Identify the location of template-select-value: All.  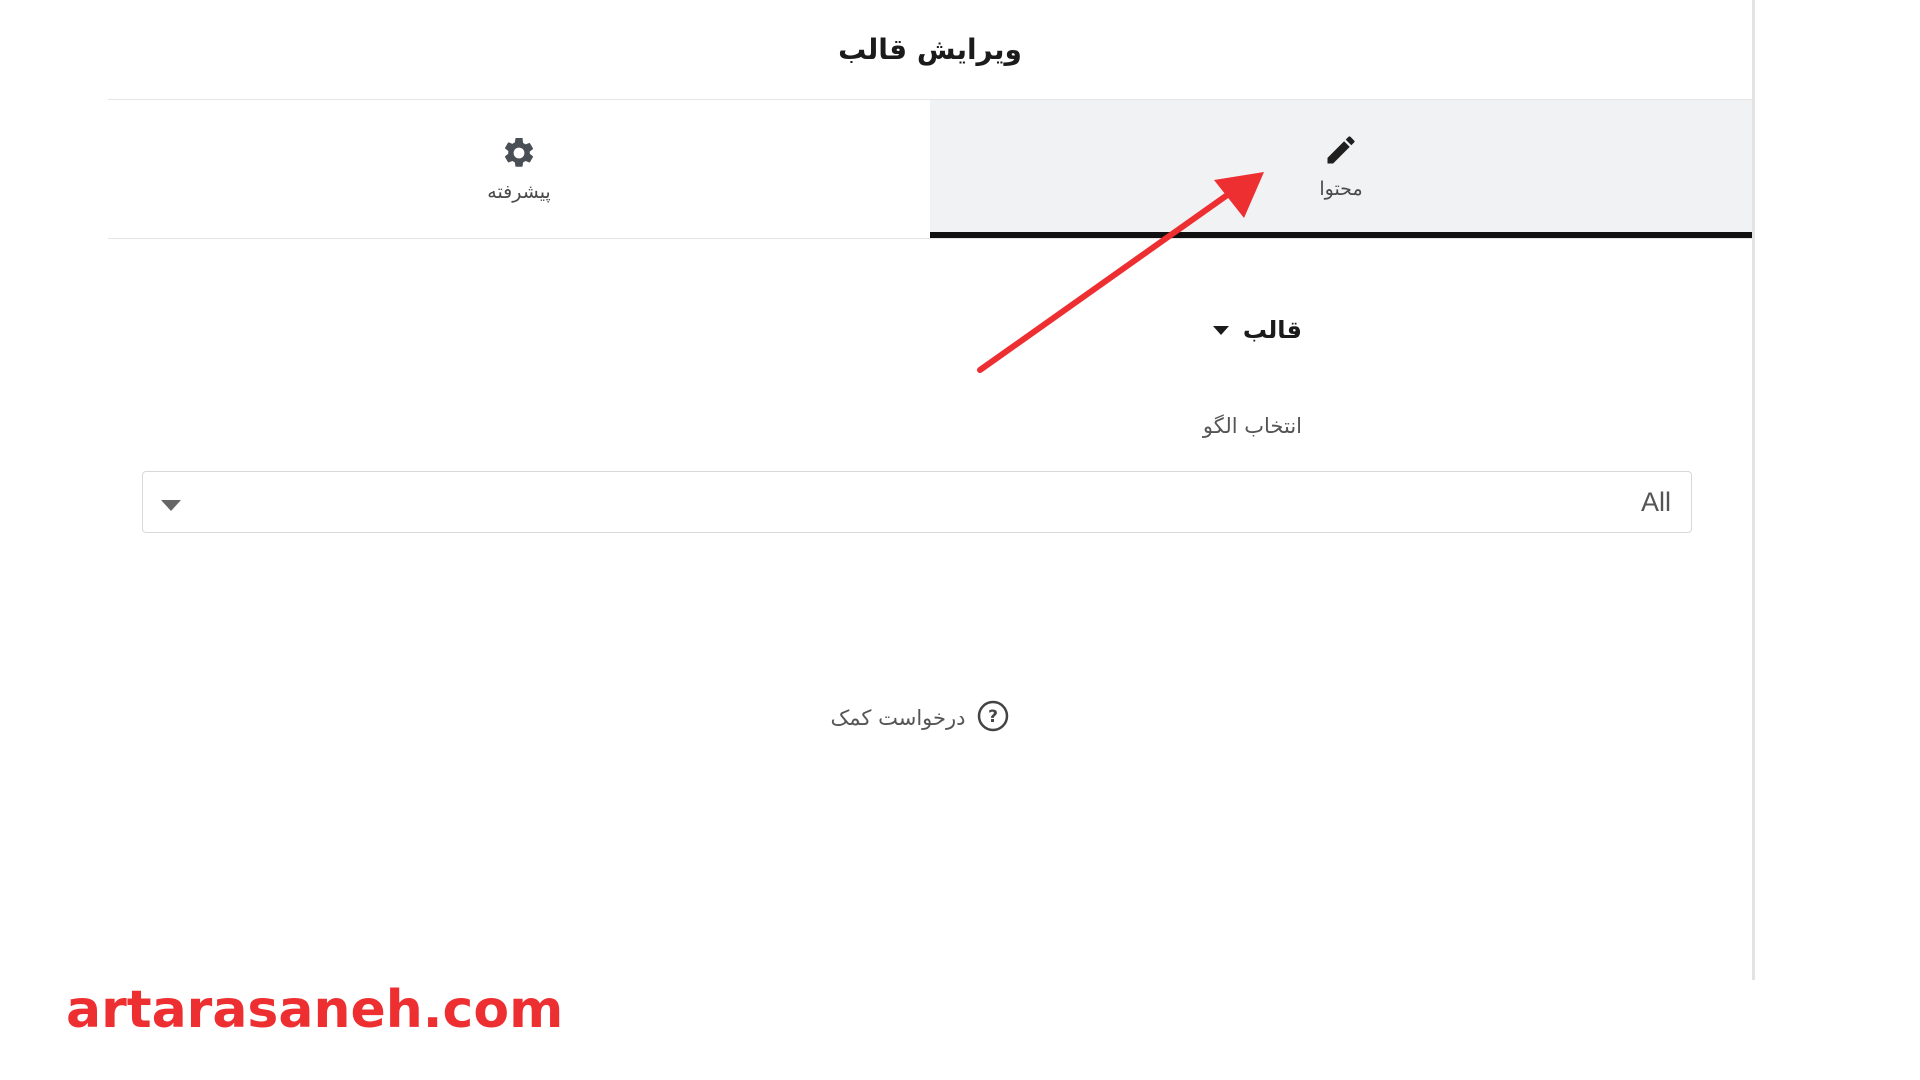
(1655, 502).